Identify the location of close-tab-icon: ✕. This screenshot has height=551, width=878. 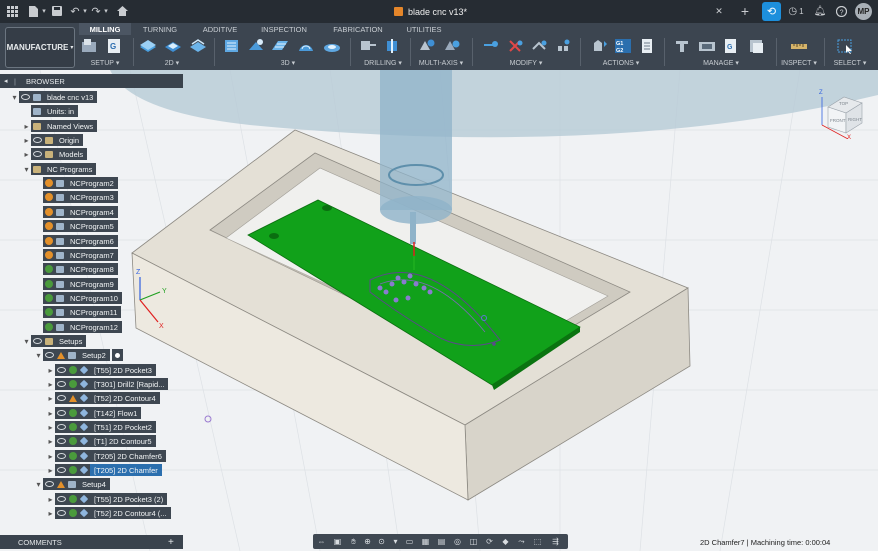
(719, 11).